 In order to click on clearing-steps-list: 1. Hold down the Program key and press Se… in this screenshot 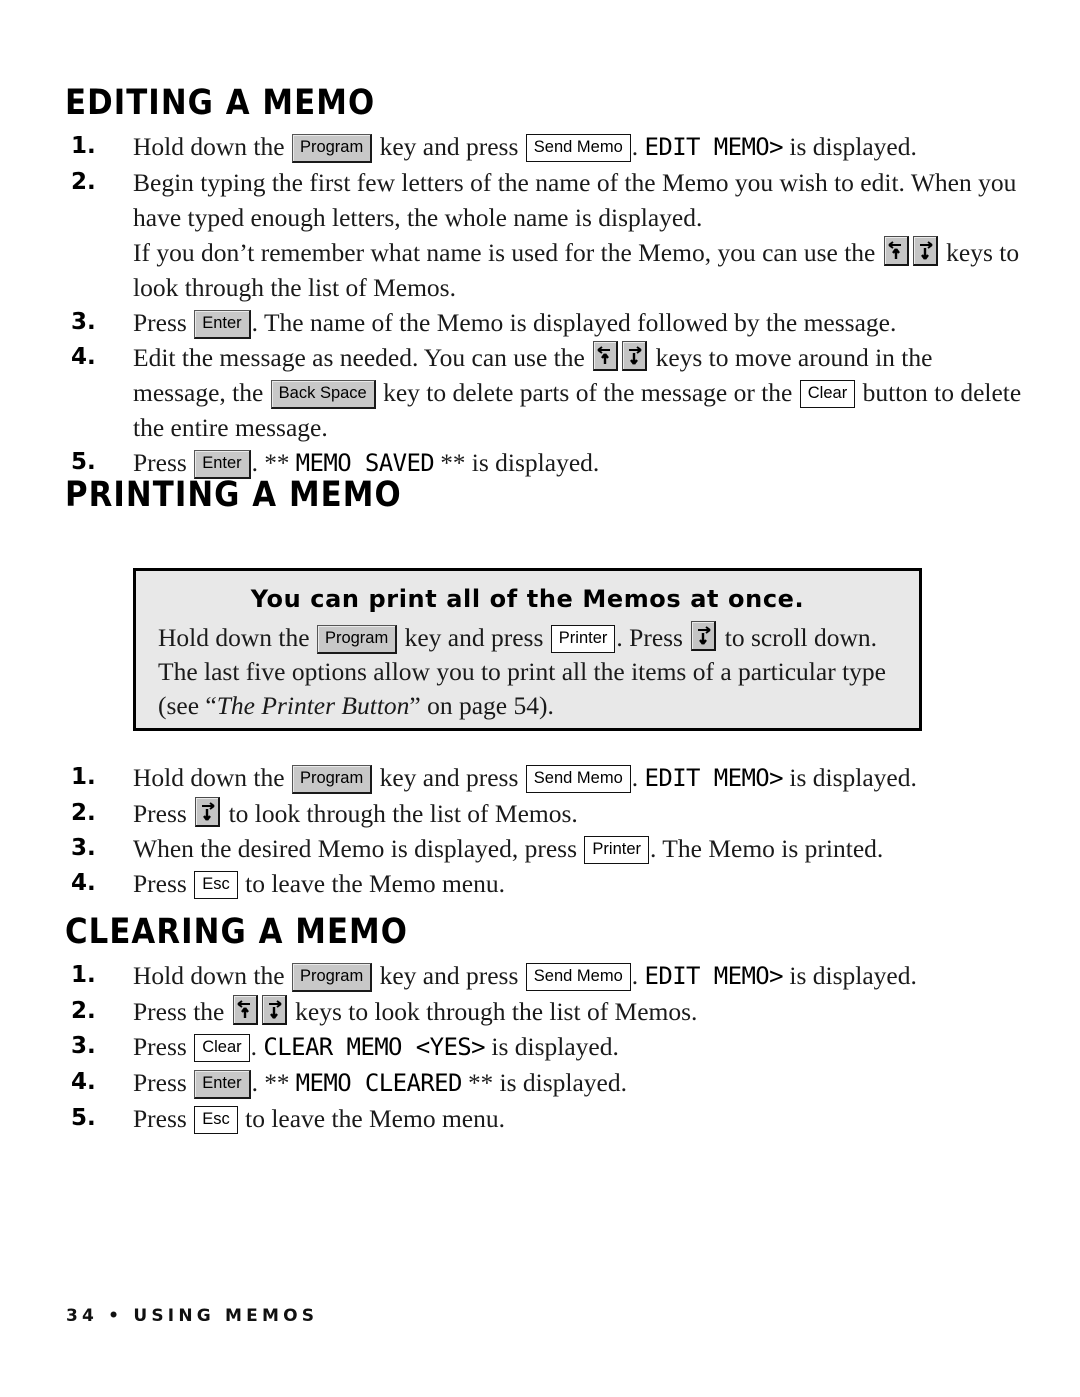, I will do `click(545, 1047)`.